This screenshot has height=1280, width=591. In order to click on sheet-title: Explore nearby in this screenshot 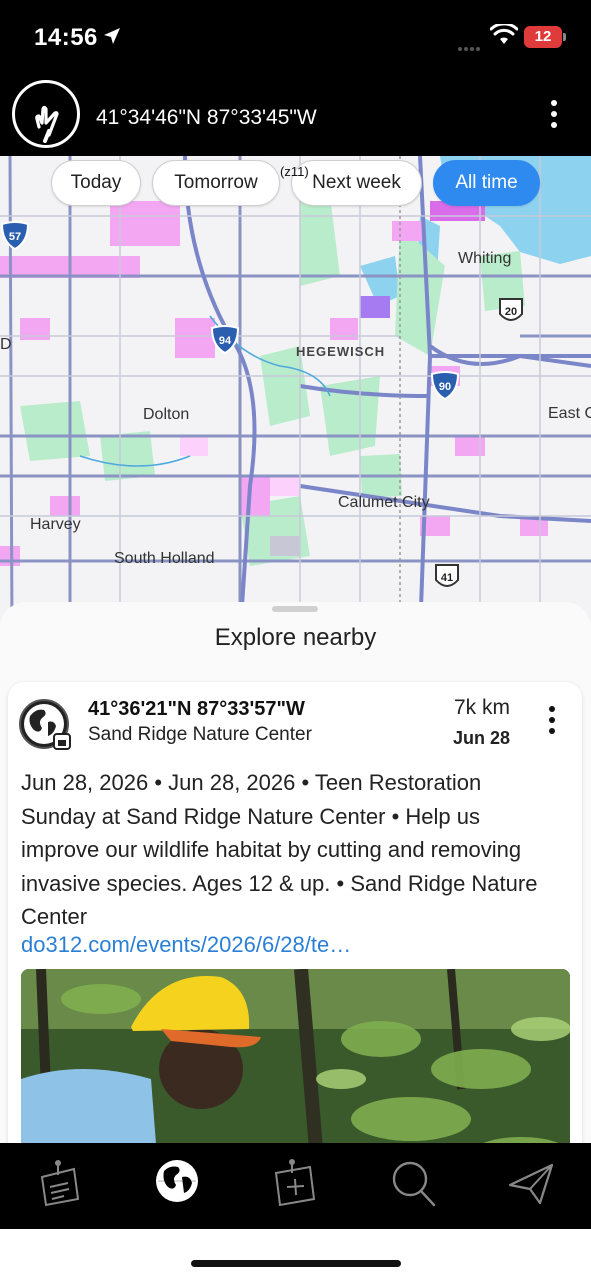, I will do `click(295, 637)`.